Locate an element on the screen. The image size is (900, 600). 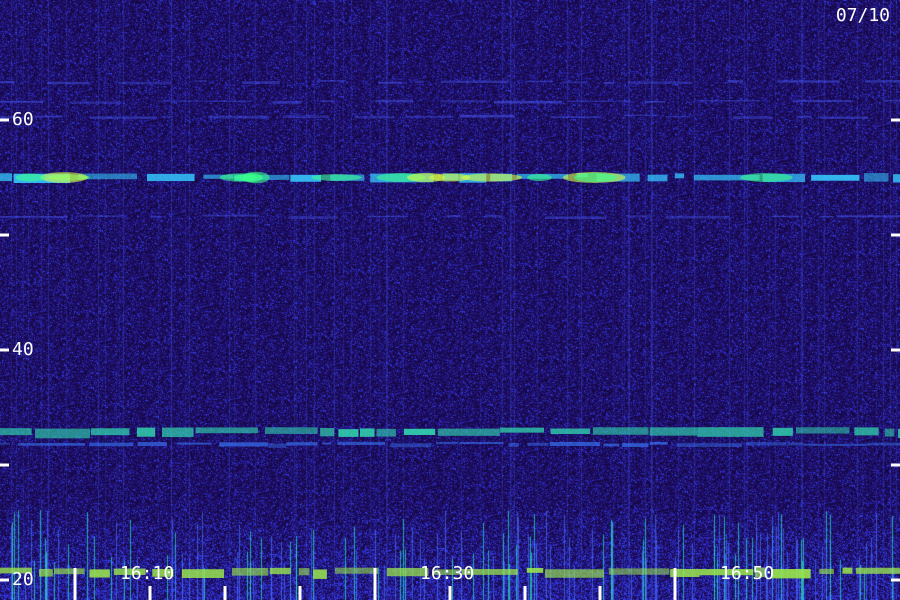
x-tick-label: 16:10 is located at coordinates (147, 573).